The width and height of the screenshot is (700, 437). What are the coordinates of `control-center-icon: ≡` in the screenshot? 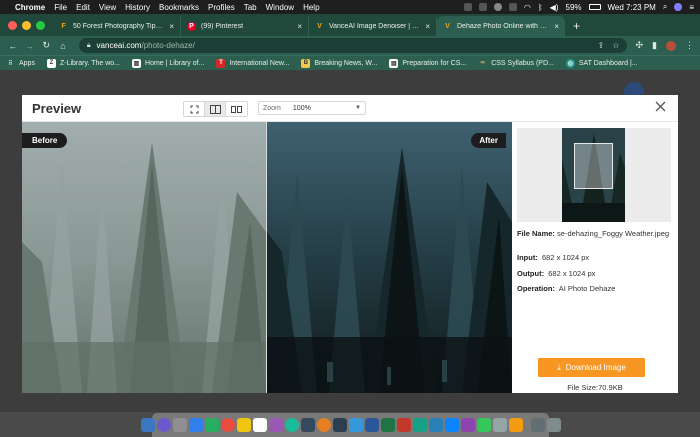 It's located at (691, 7).